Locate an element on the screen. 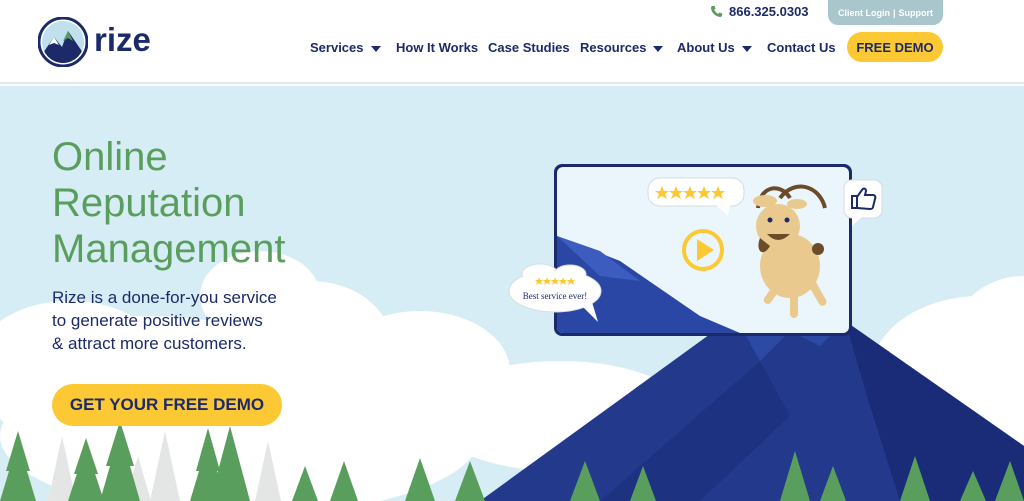  hero-title-line: Reputation is located at coordinates (149, 203).